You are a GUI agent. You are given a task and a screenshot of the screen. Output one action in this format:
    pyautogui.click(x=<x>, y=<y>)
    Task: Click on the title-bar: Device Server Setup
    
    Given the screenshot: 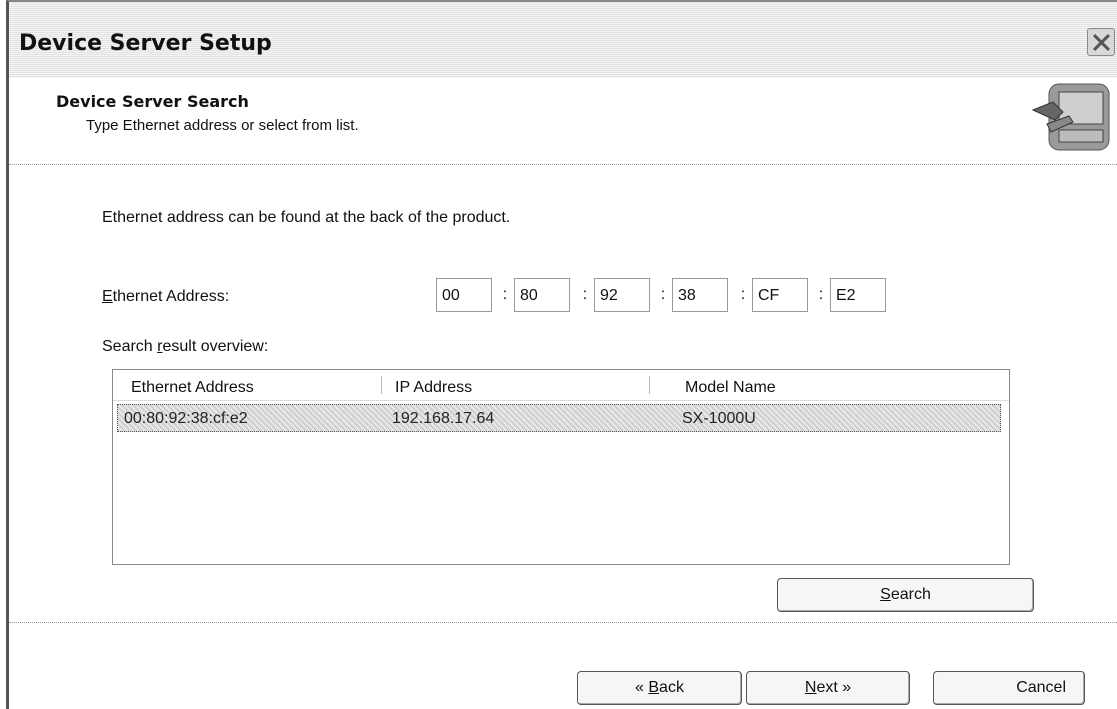 What is the action you would take?
    pyautogui.click(x=563, y=40)
    